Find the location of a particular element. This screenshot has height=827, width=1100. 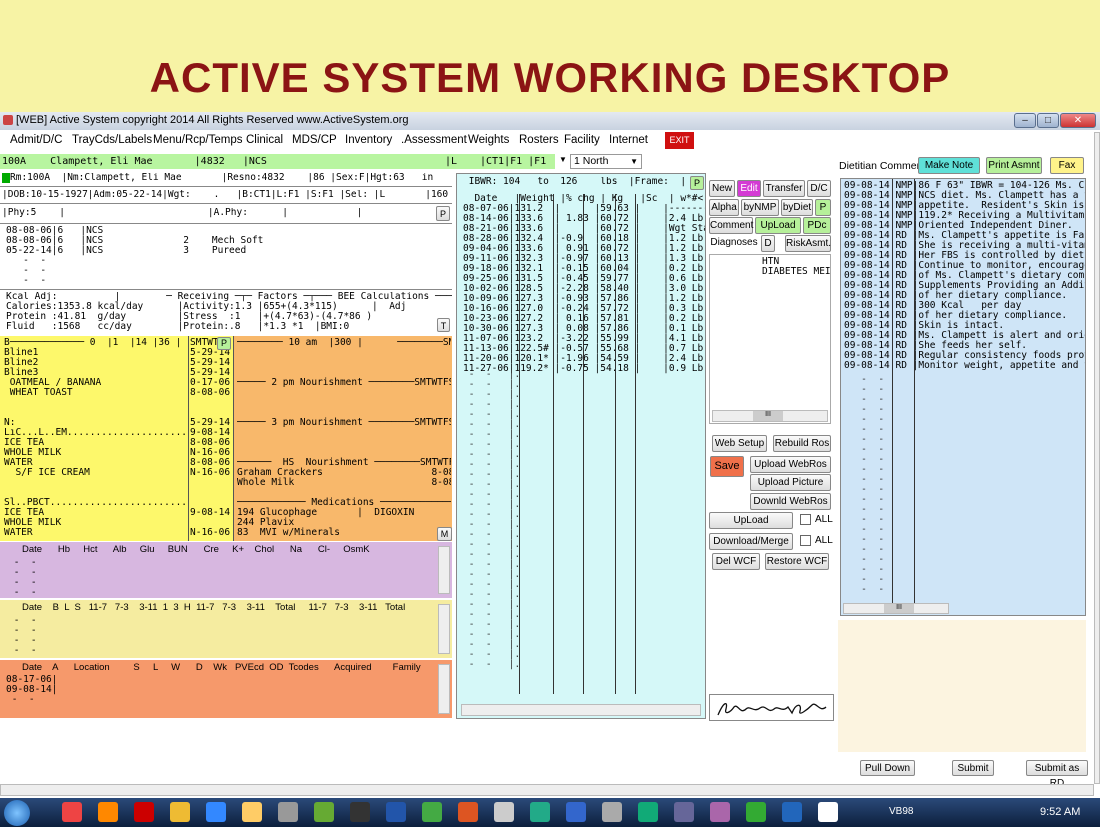

window-v-scrollbar is located at coordinates (1097, 458).